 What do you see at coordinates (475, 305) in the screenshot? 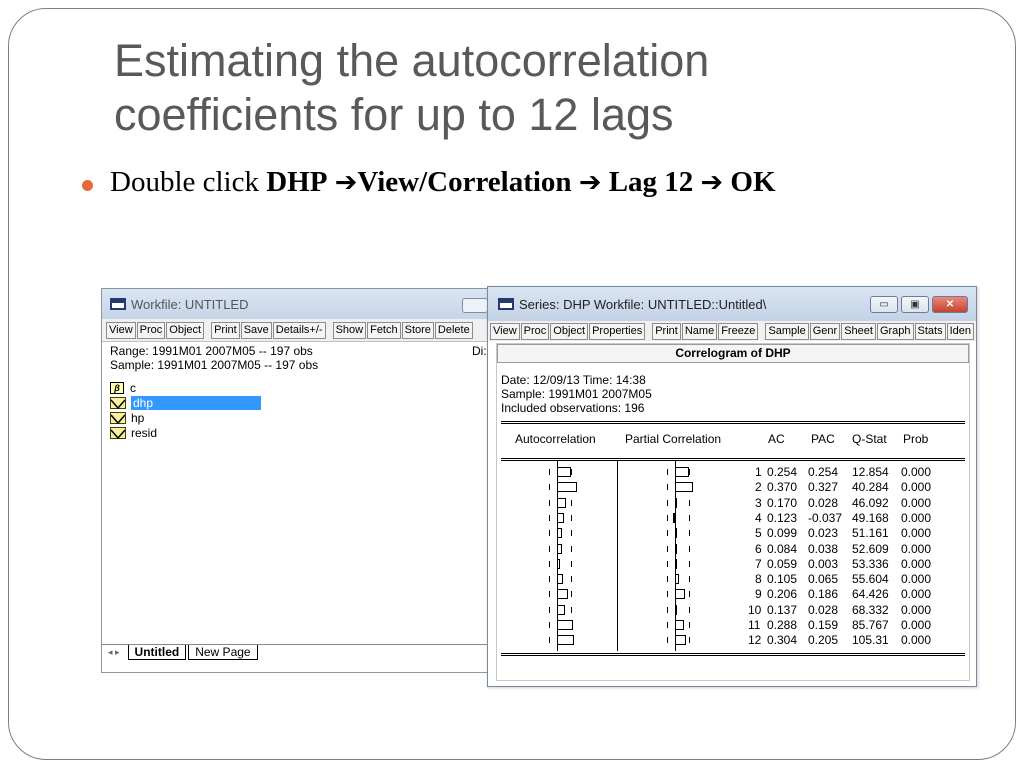
I see `minimize-button` at bounding box center [475, 305].